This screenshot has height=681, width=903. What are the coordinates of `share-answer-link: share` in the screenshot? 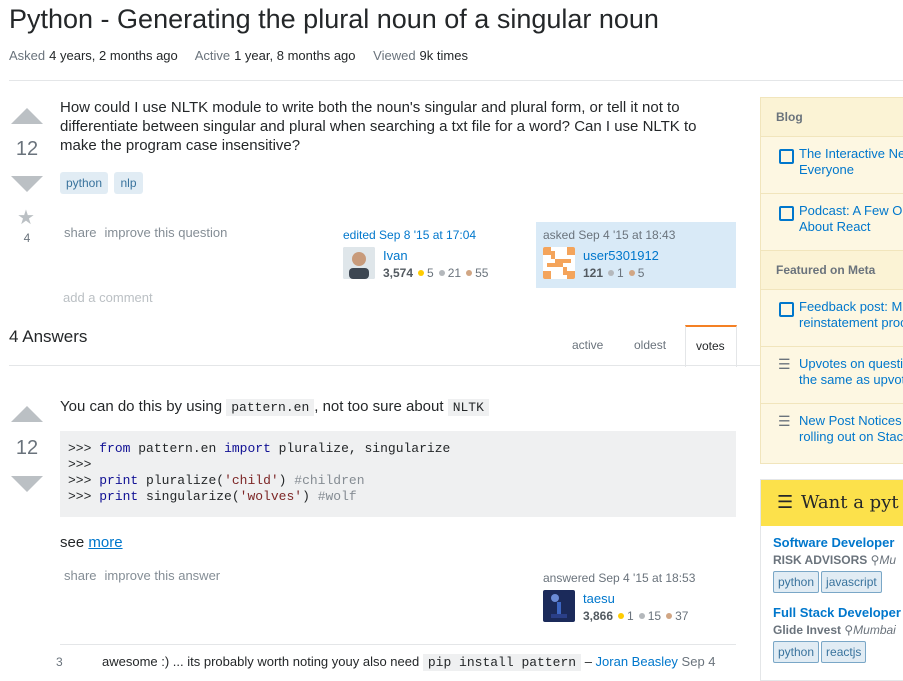 It's located at (80, 575).